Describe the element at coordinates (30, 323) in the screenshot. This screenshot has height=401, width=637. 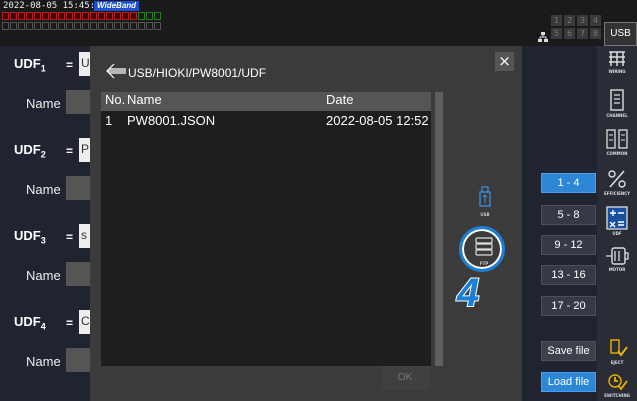
I see `udf-label: UDF4` at that location.